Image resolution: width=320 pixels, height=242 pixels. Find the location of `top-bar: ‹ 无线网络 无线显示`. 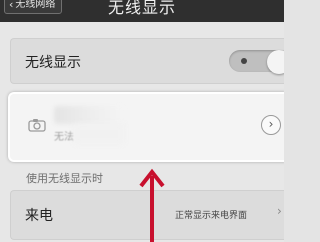

top-bar: ‹ 无线网络 无线显示 is located at coordinates (142, 11).